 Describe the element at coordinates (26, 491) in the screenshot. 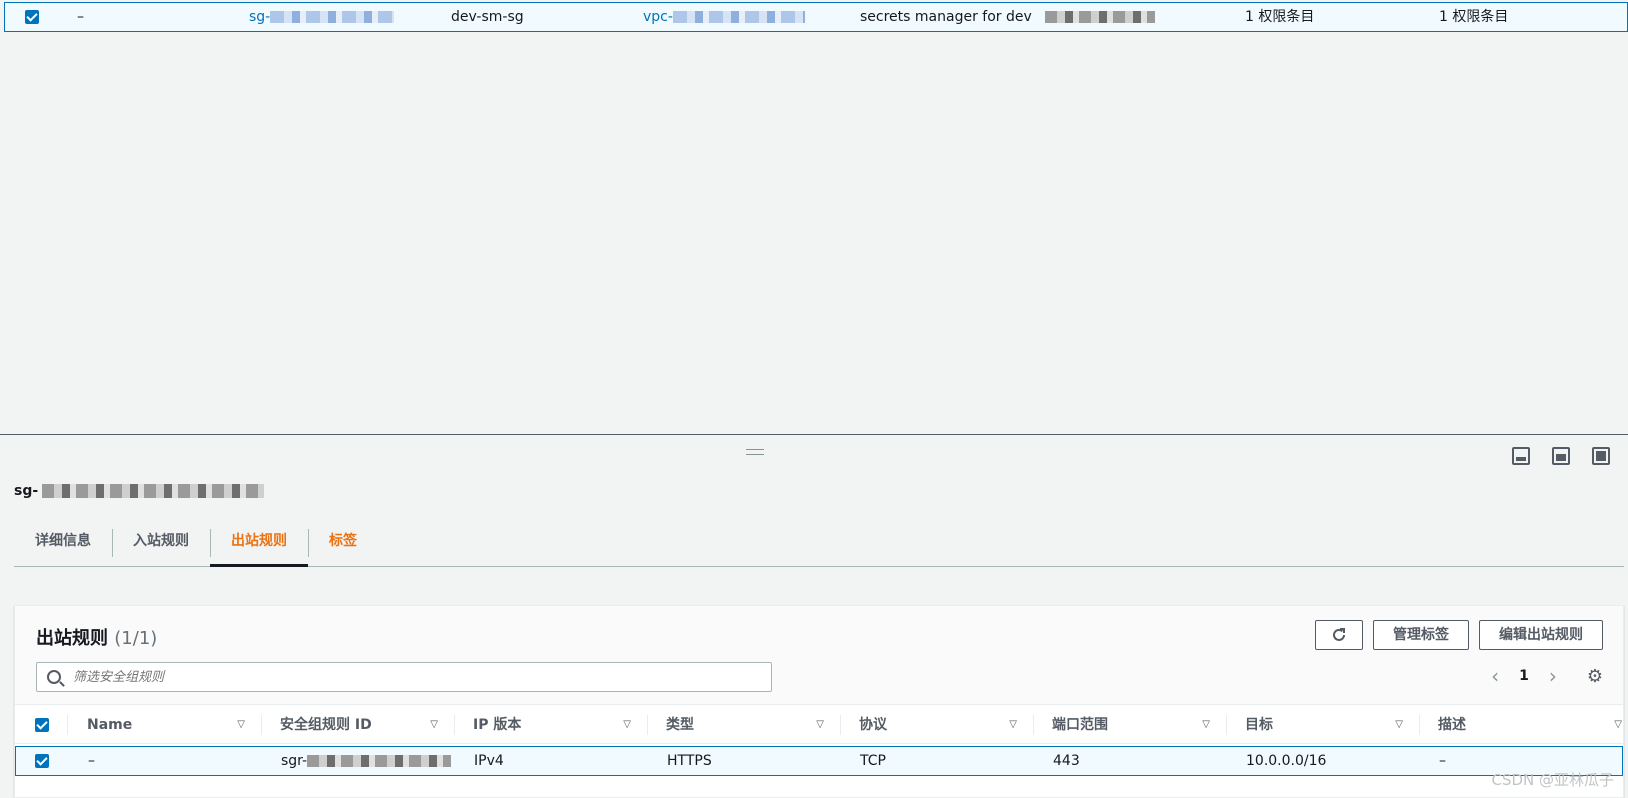

I see `sg-title-prefix: sg-` at that location.